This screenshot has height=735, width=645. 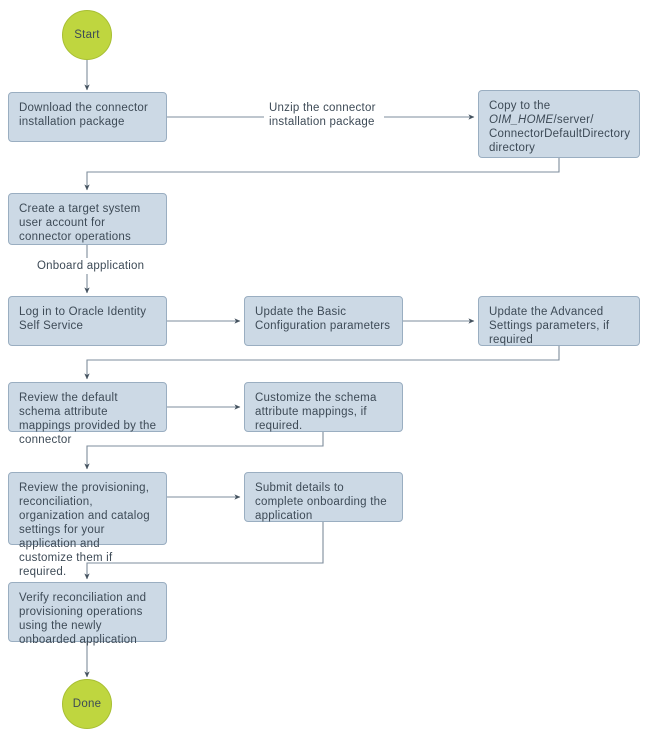 I want to click on node-done: Done, so click(x=87, y=704).